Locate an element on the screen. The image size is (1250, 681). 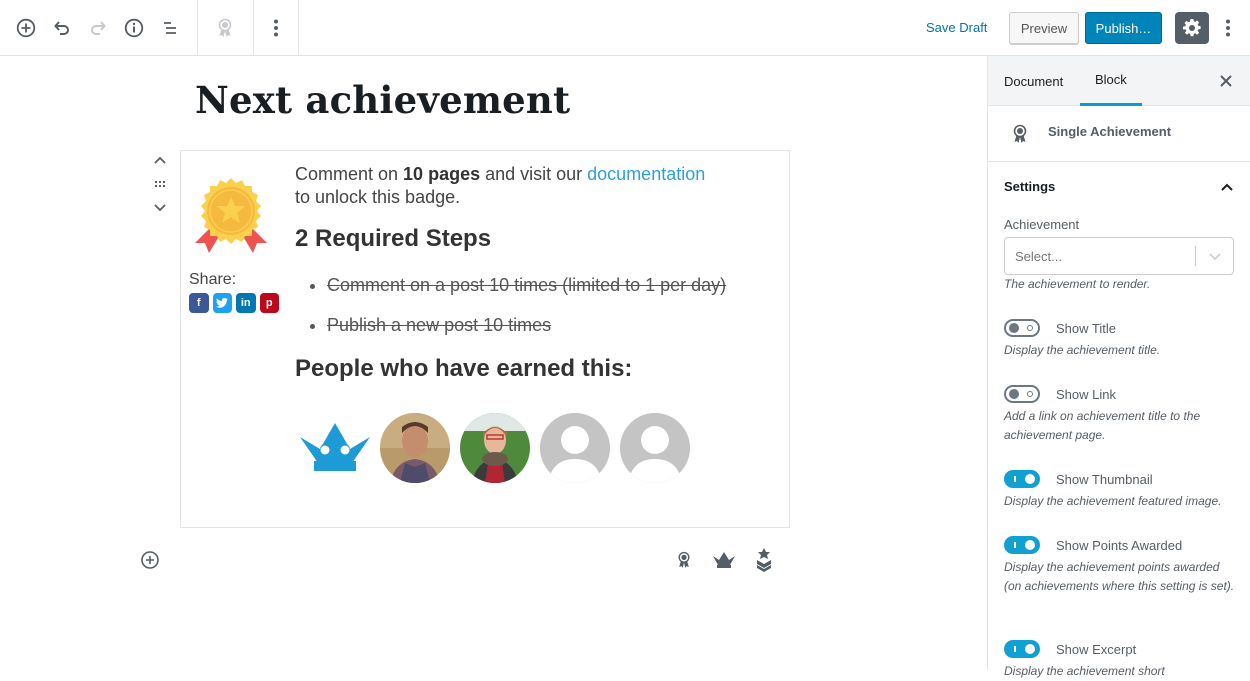
post-title: Next achievement is located at coordinates (382, 100).